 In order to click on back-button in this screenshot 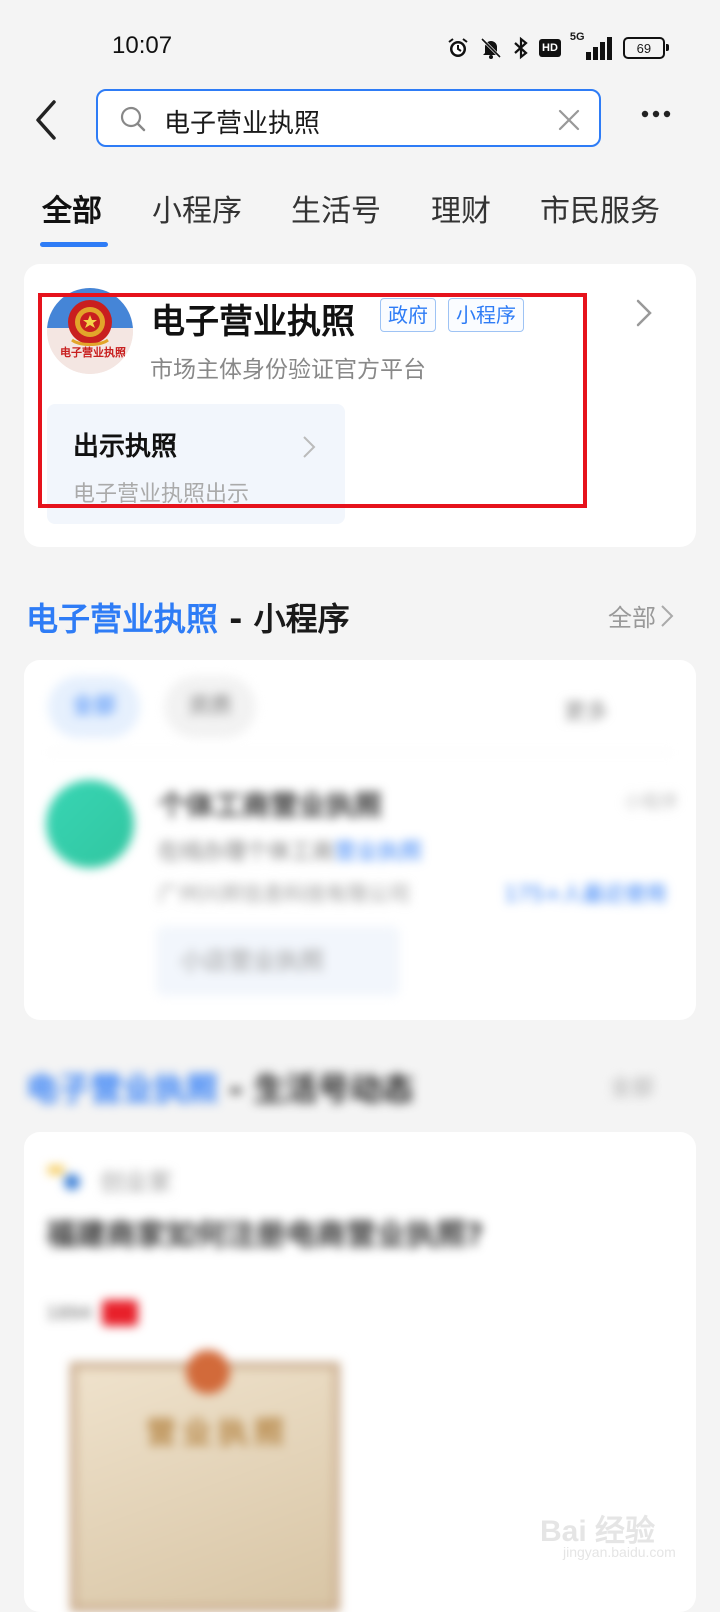, I will do `click(48, 120)`.